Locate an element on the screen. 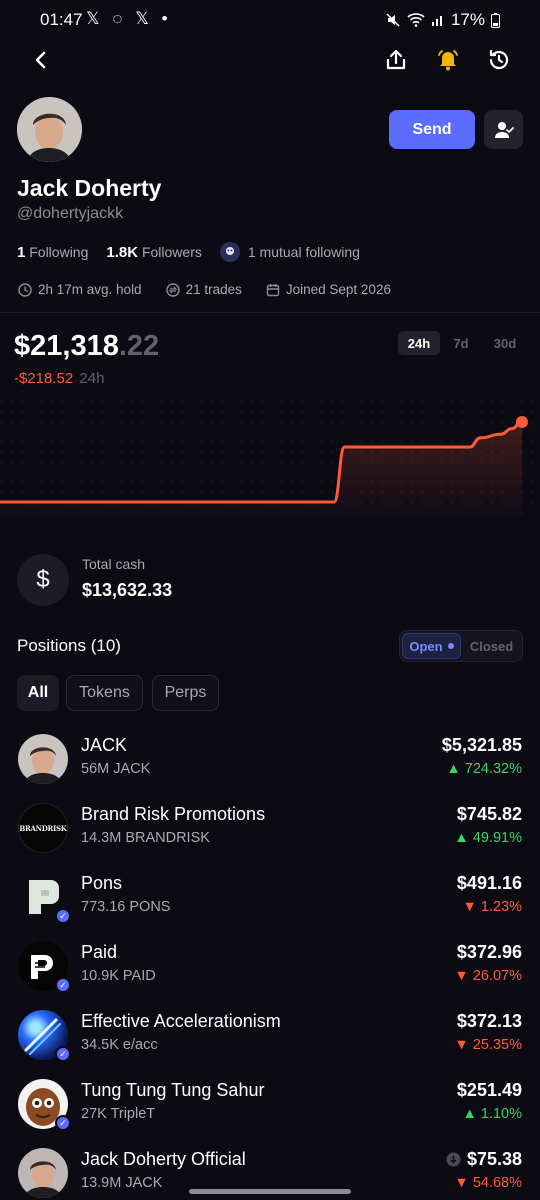  position-change: ▼ 26.07% is located at coordinates (488, 976).